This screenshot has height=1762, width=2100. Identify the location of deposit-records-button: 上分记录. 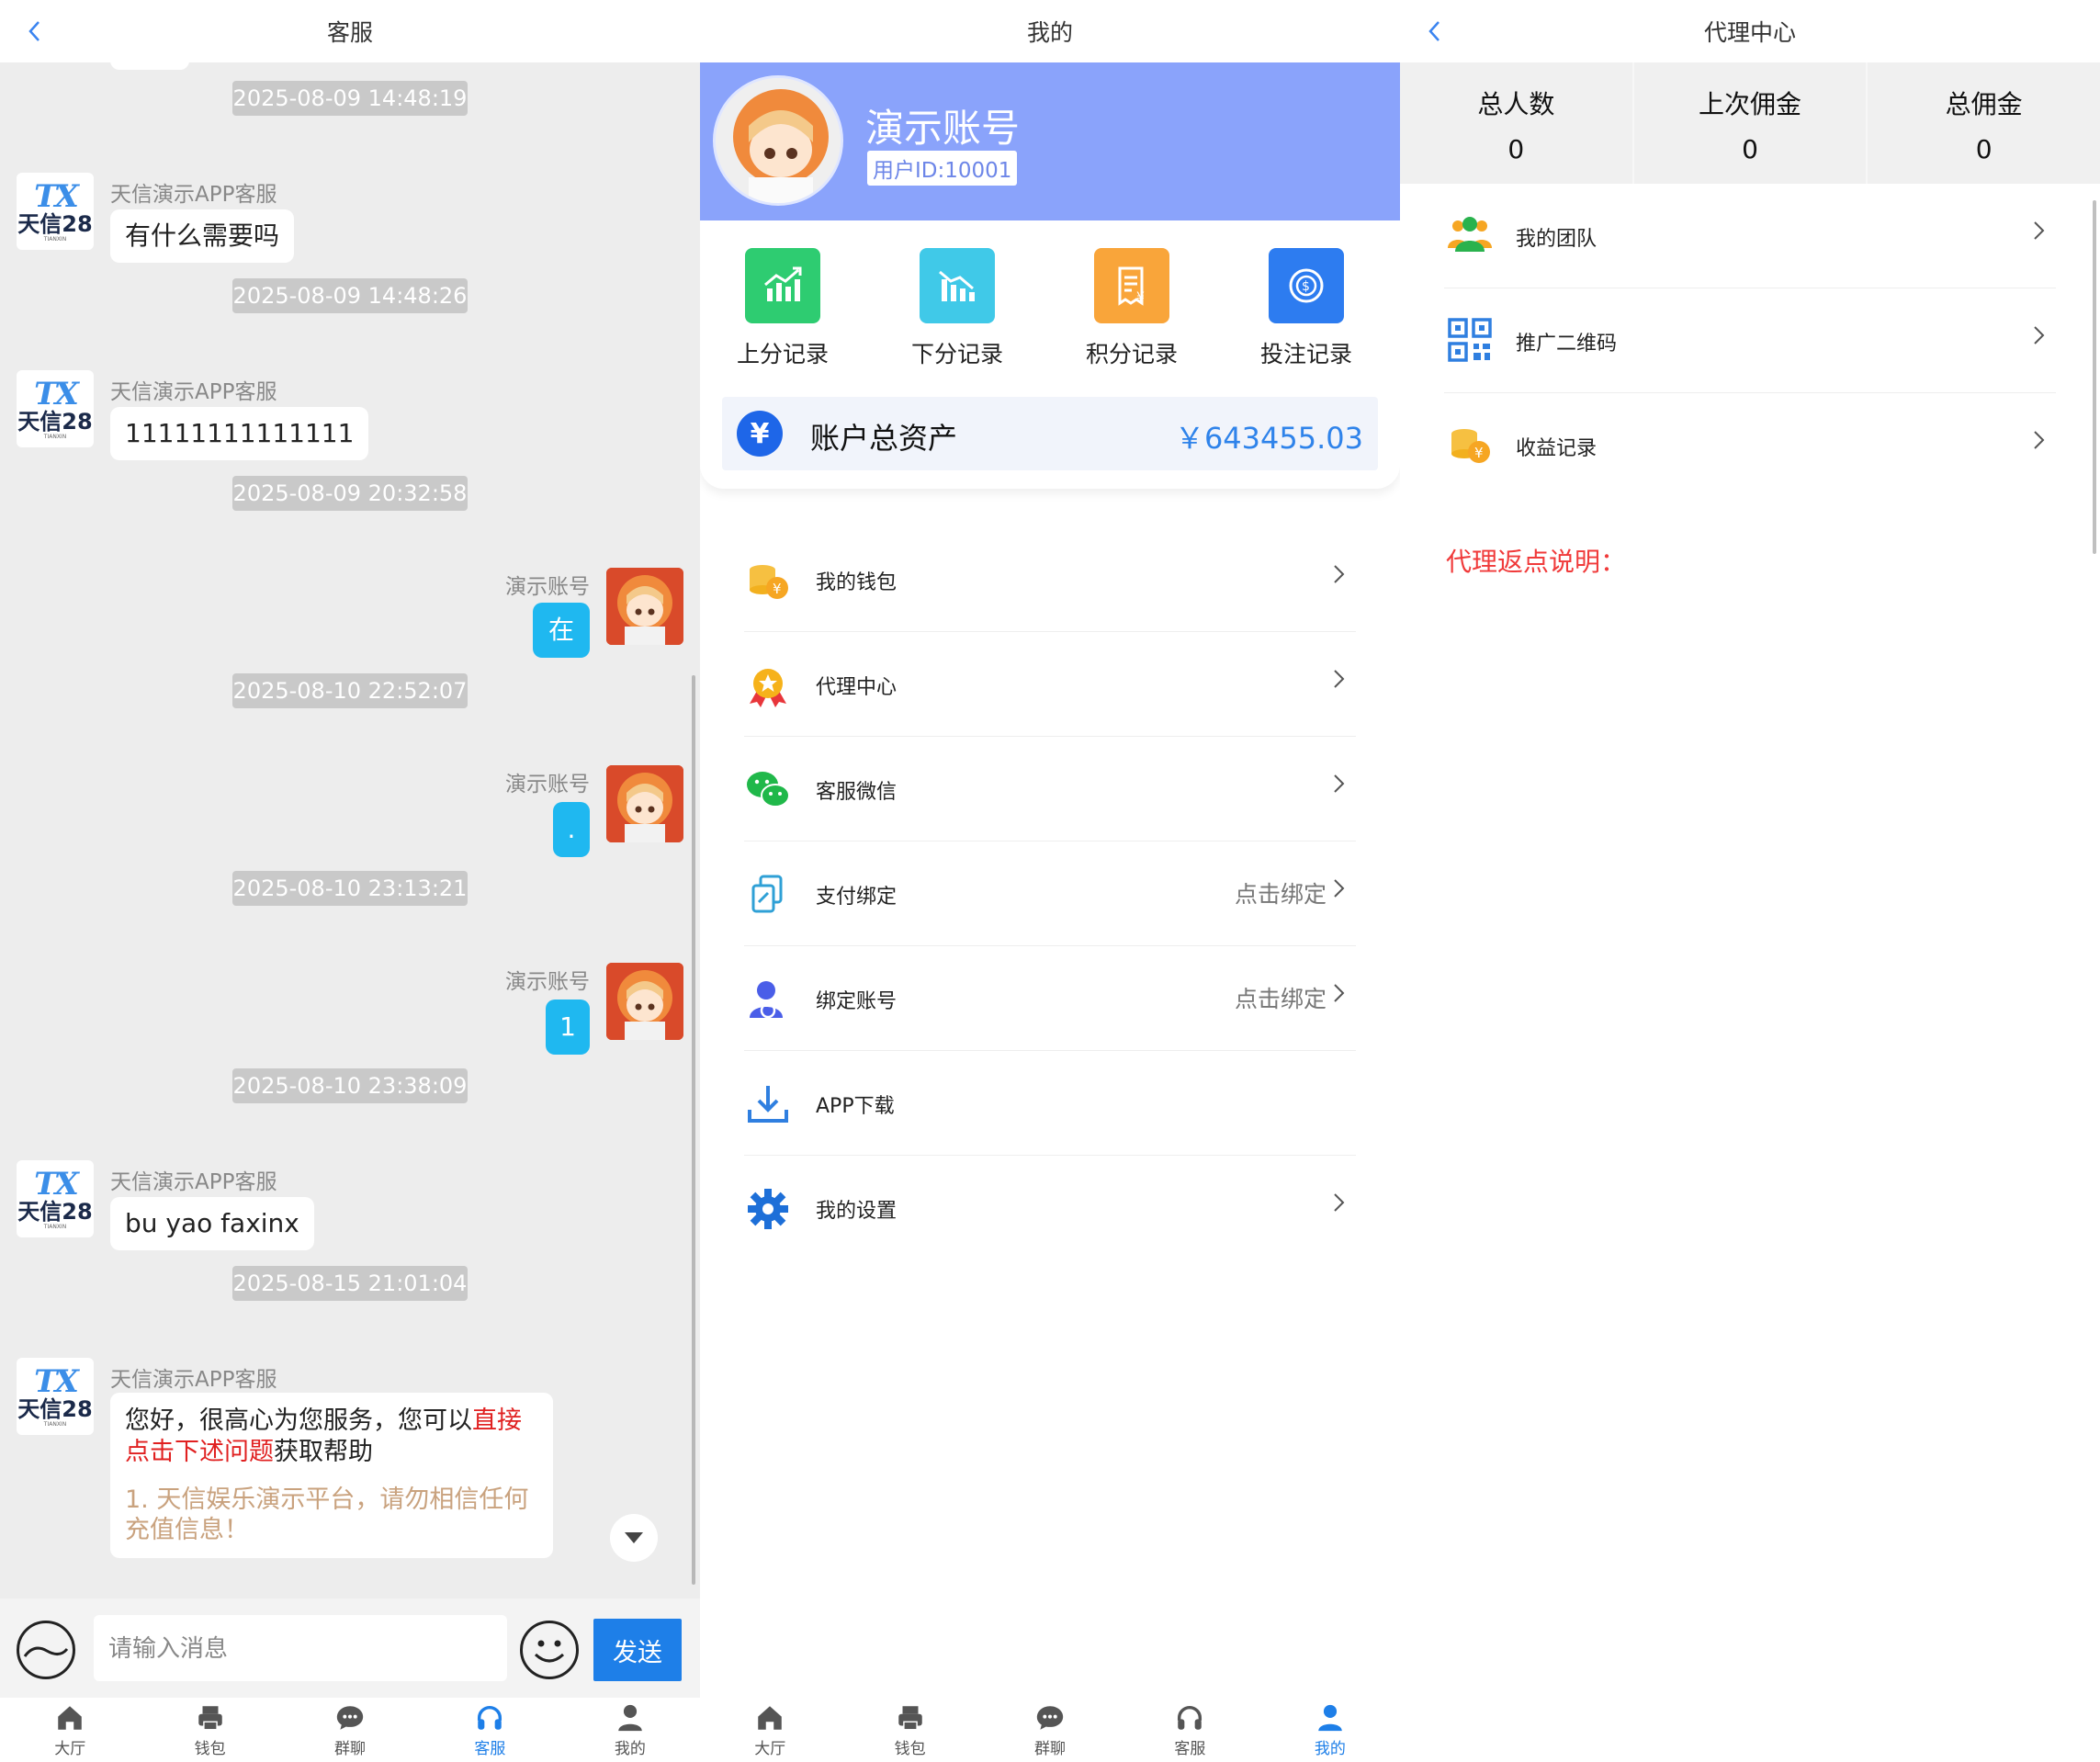
(783, 308).